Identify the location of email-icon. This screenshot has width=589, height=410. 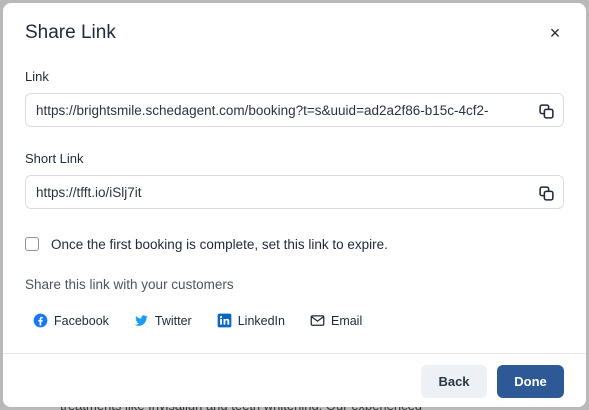
(317, 320).